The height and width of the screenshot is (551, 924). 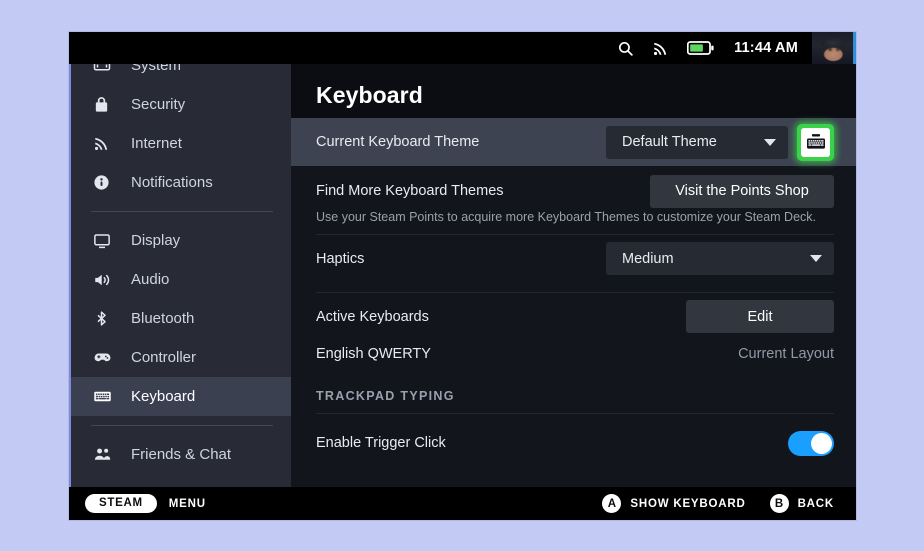 I want to click on sidebar-item-controller: Controller, so click(x=181, y=357).